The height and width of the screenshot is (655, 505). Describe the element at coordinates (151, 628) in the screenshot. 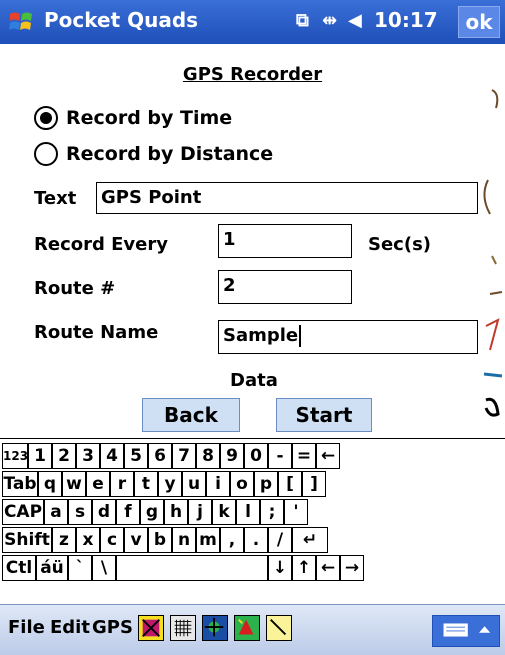

I see `map-select-icon` at that location.